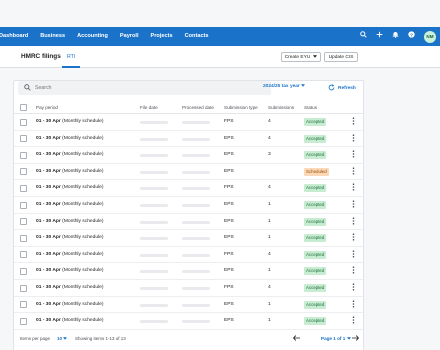  Describe the element at coordinates (47, 107) in the screenshot. I see `col-pay-period: Pay period` at that location.